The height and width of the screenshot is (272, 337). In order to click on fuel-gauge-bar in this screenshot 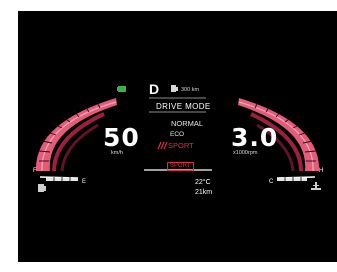, I will do `click(59, 179)`.